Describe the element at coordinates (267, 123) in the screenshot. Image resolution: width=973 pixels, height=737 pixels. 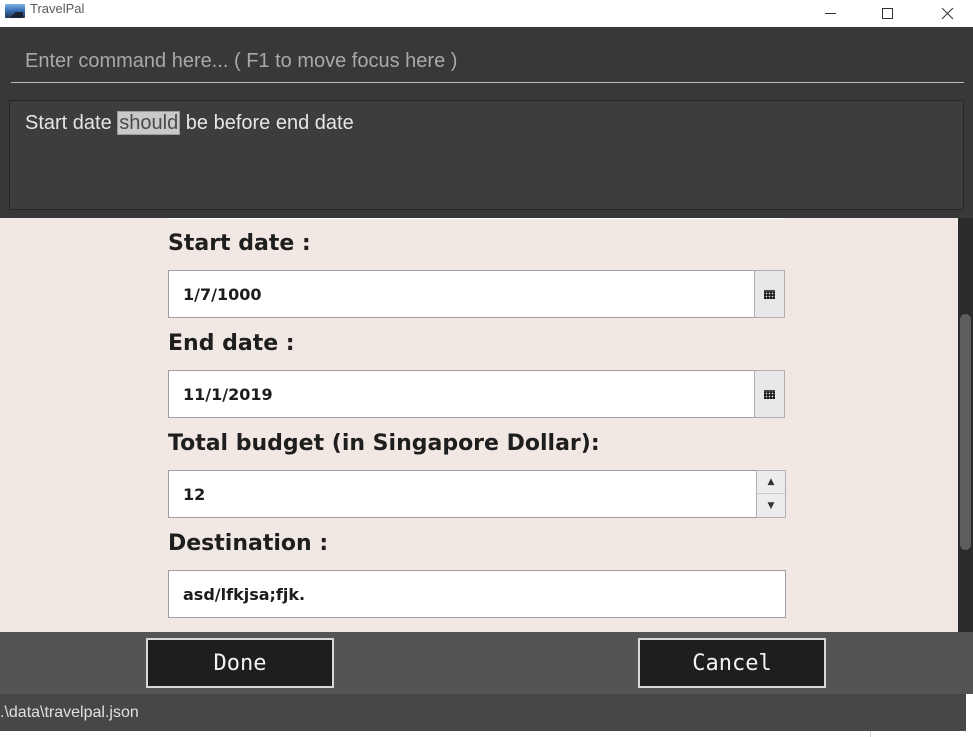
I see `result-text-end: be before end date` at that location.